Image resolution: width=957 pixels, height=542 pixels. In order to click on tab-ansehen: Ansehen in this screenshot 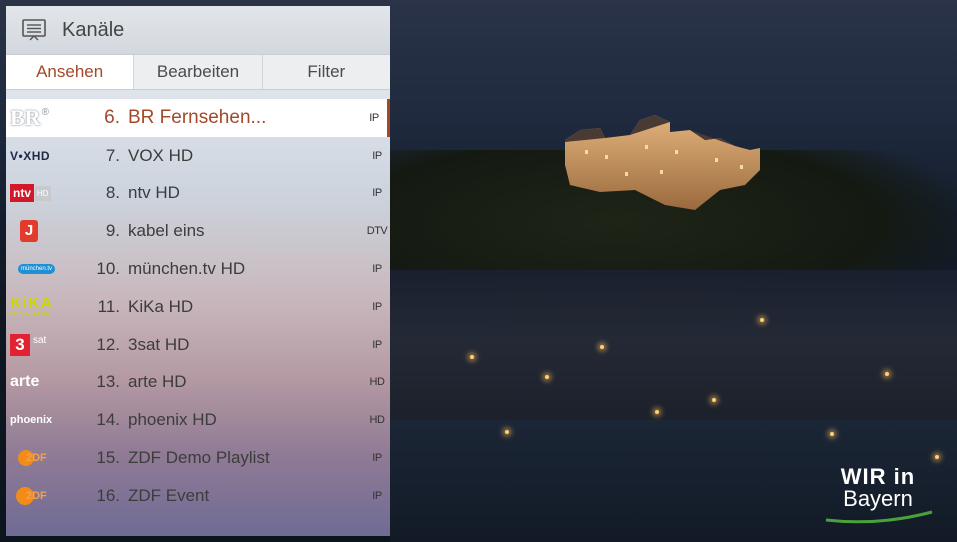, I will do `click(70, 72)`.